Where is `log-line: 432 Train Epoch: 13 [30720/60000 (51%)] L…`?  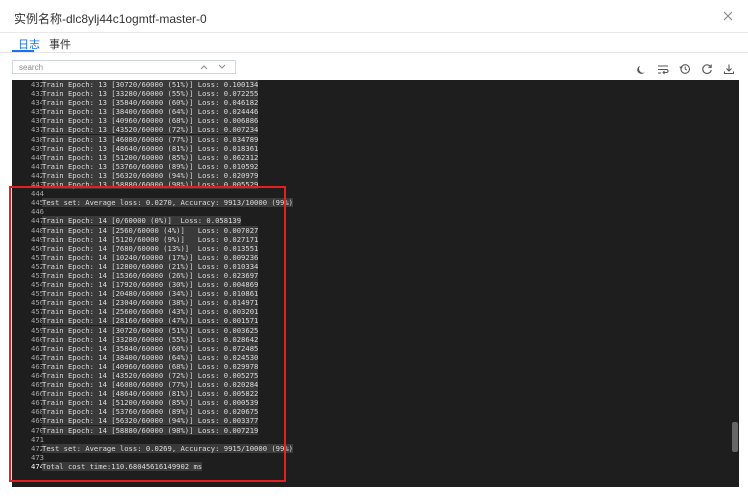
log-line: 432 Train Epoch: 13 [30720/60000 (51%)] L… is located at coordinates (371, 84).